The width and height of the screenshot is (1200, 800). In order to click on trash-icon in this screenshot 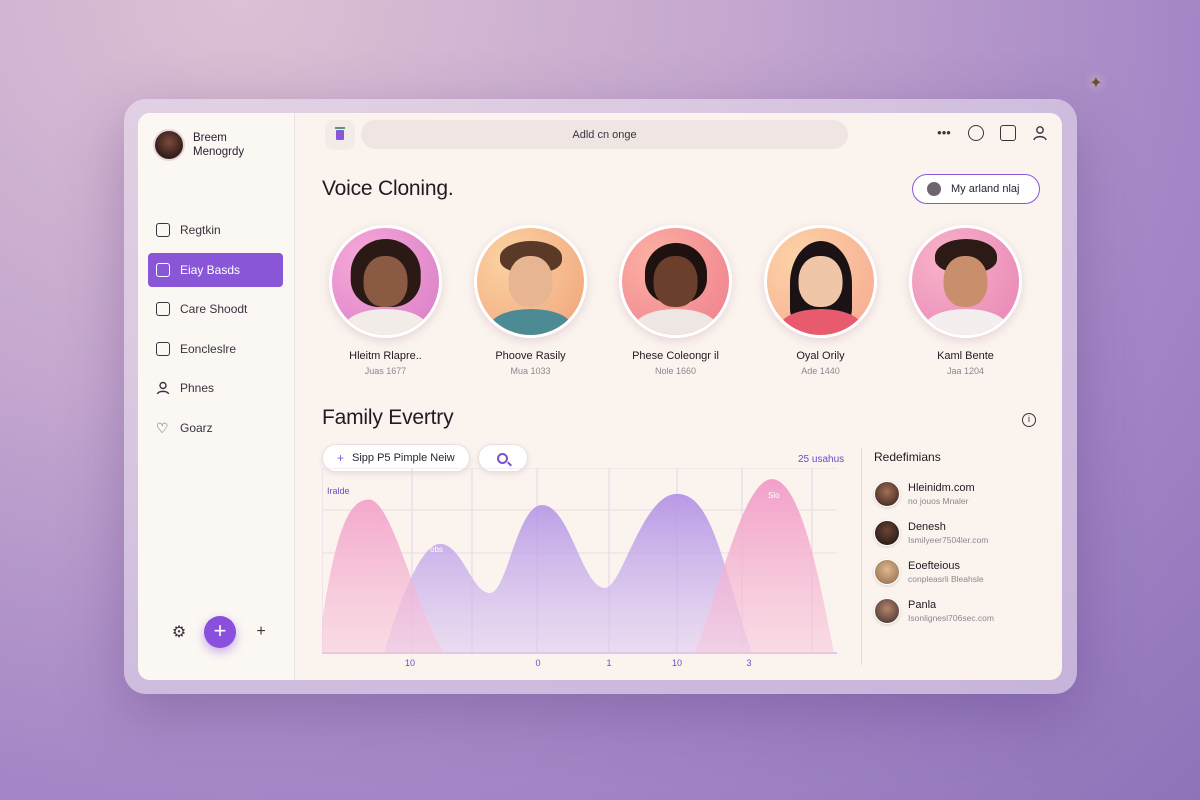, I will do `click(340, 133)`.